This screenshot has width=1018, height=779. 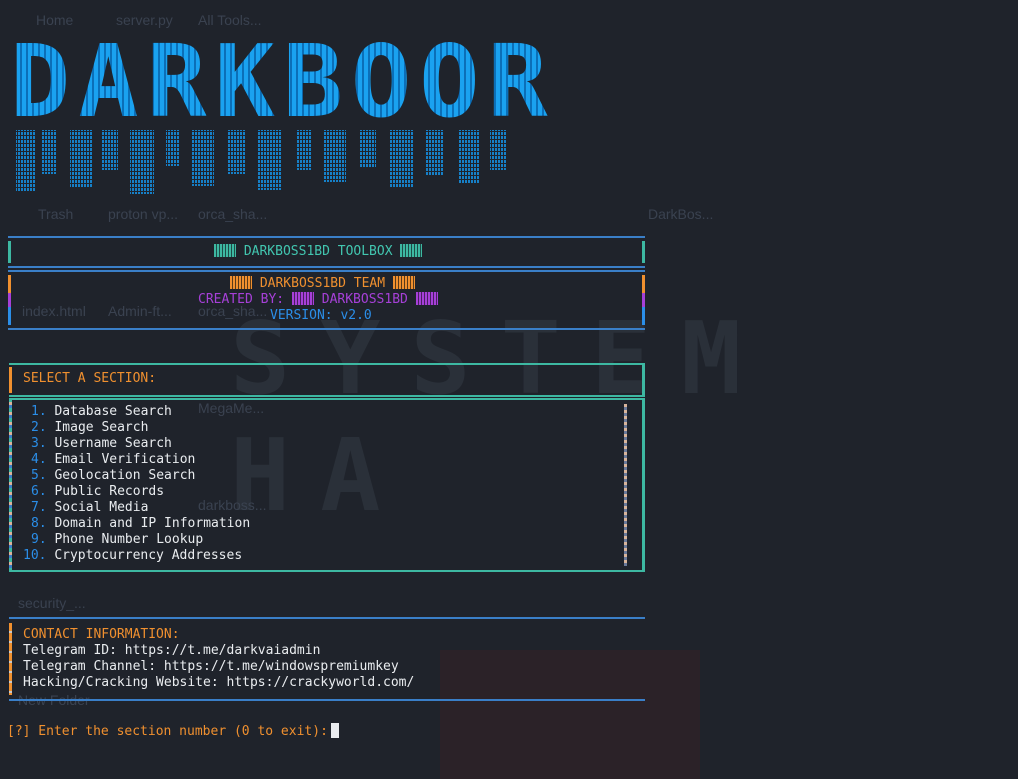 I want to click on menu-item: 7. Social Media, so click(x=89, y=508).